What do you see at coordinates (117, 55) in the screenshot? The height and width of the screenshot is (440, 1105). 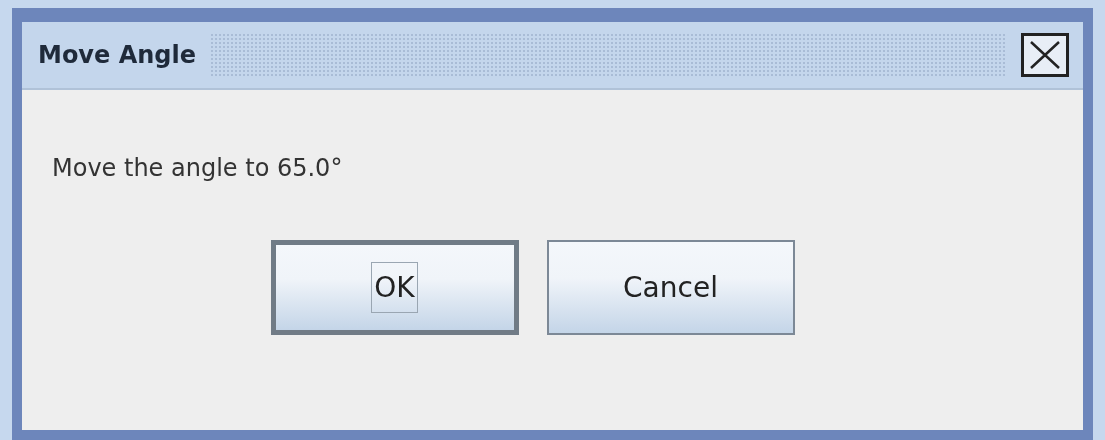 I see `window-title: Move Angle` at bounding box center [117, 55].